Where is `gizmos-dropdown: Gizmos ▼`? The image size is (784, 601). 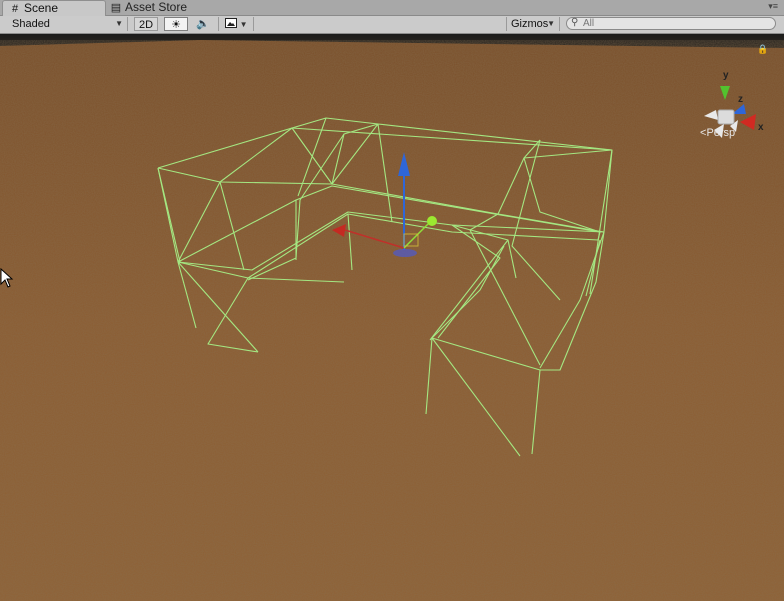
gizmos-dropdown: Gizmos ▼ is located at coordinates (533, 24).